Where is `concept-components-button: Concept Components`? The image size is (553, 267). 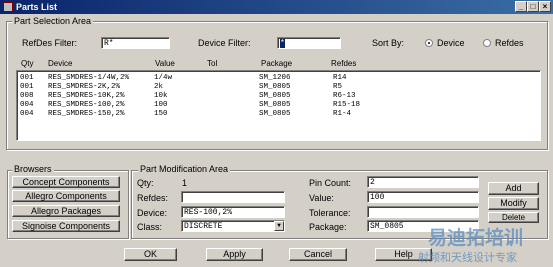 concept-components-button: Concept Components is located at coordinates (66, 182).